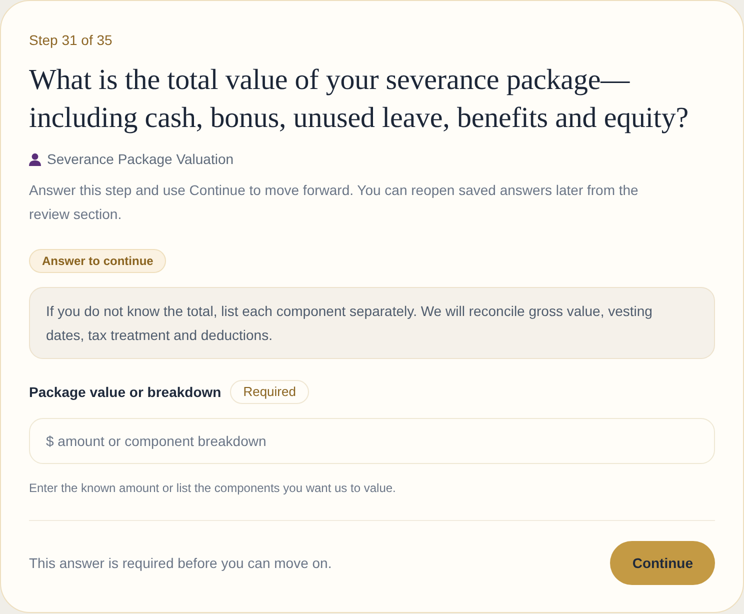 This screenshot has height=614, width=744. I want to click on continue-button: Continue, so click(662, 563).